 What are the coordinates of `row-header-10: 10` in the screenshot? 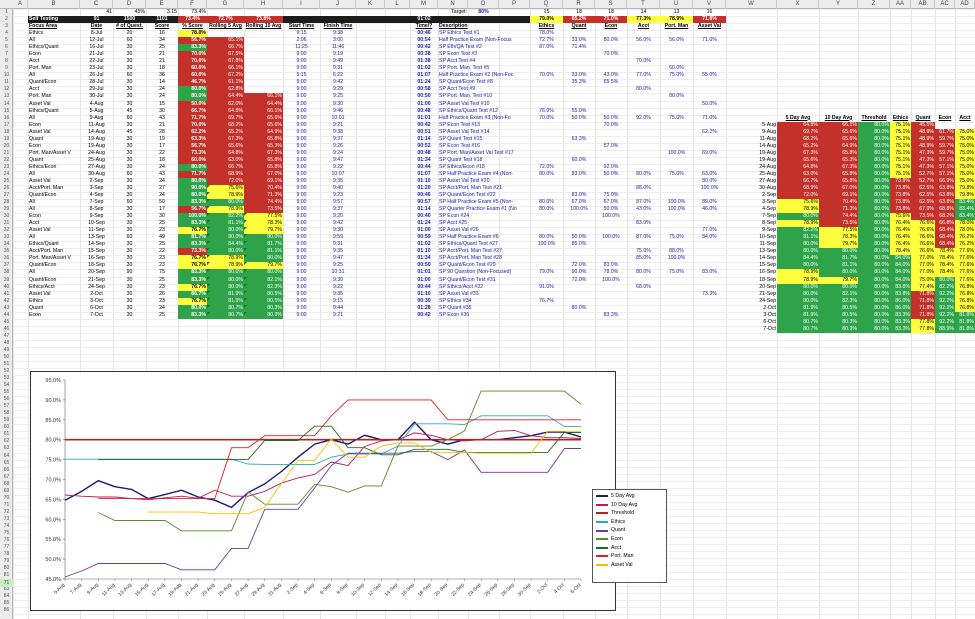 It's located at (6, 75).